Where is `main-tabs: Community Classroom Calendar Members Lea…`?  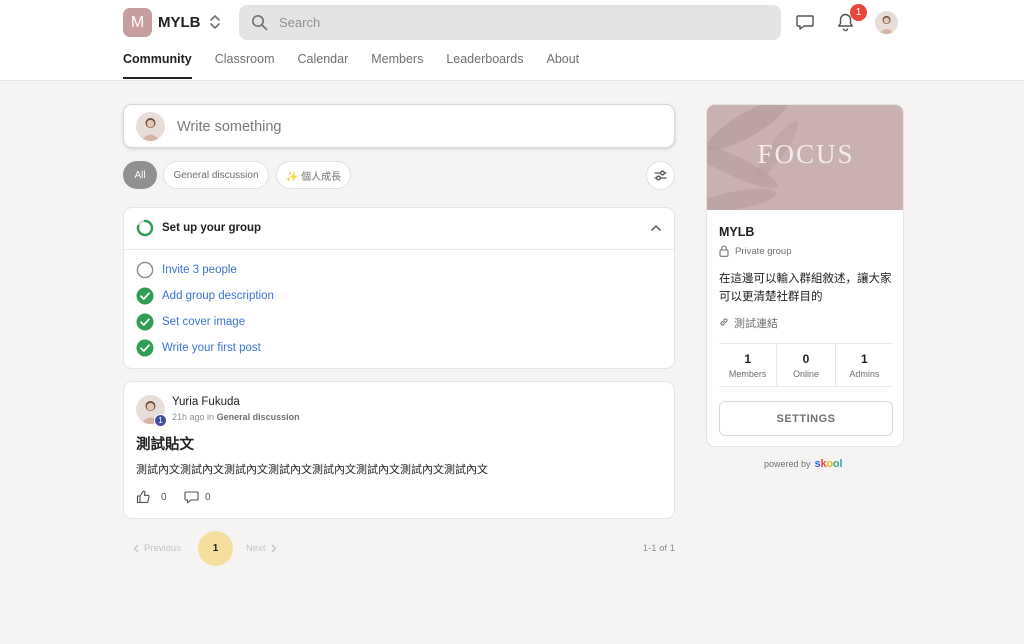 main-tabs: Community Classroom Calendar Members Lea… is located at coordinates (362, 65).